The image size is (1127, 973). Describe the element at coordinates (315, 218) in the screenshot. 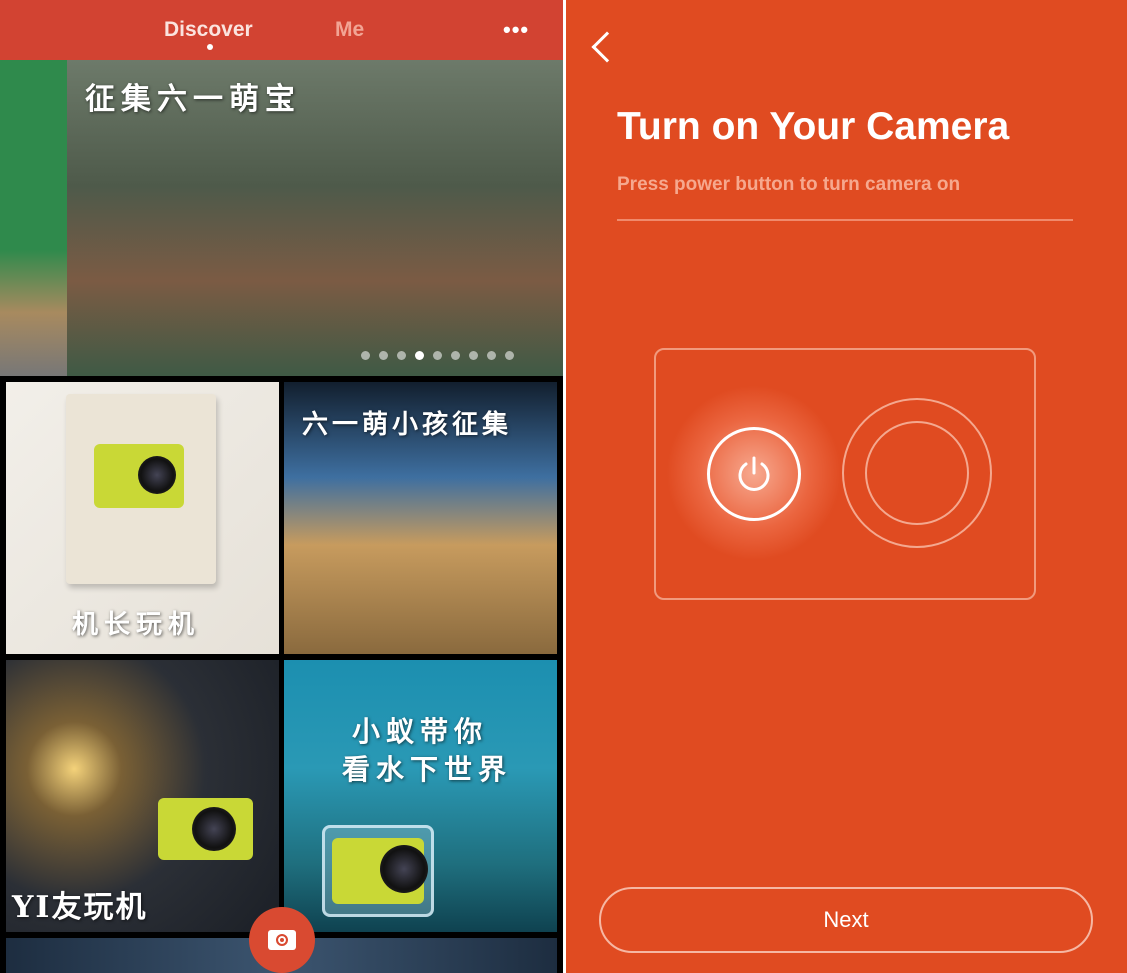

I see `banner-carousel: 征集六一萌宝` at that location.